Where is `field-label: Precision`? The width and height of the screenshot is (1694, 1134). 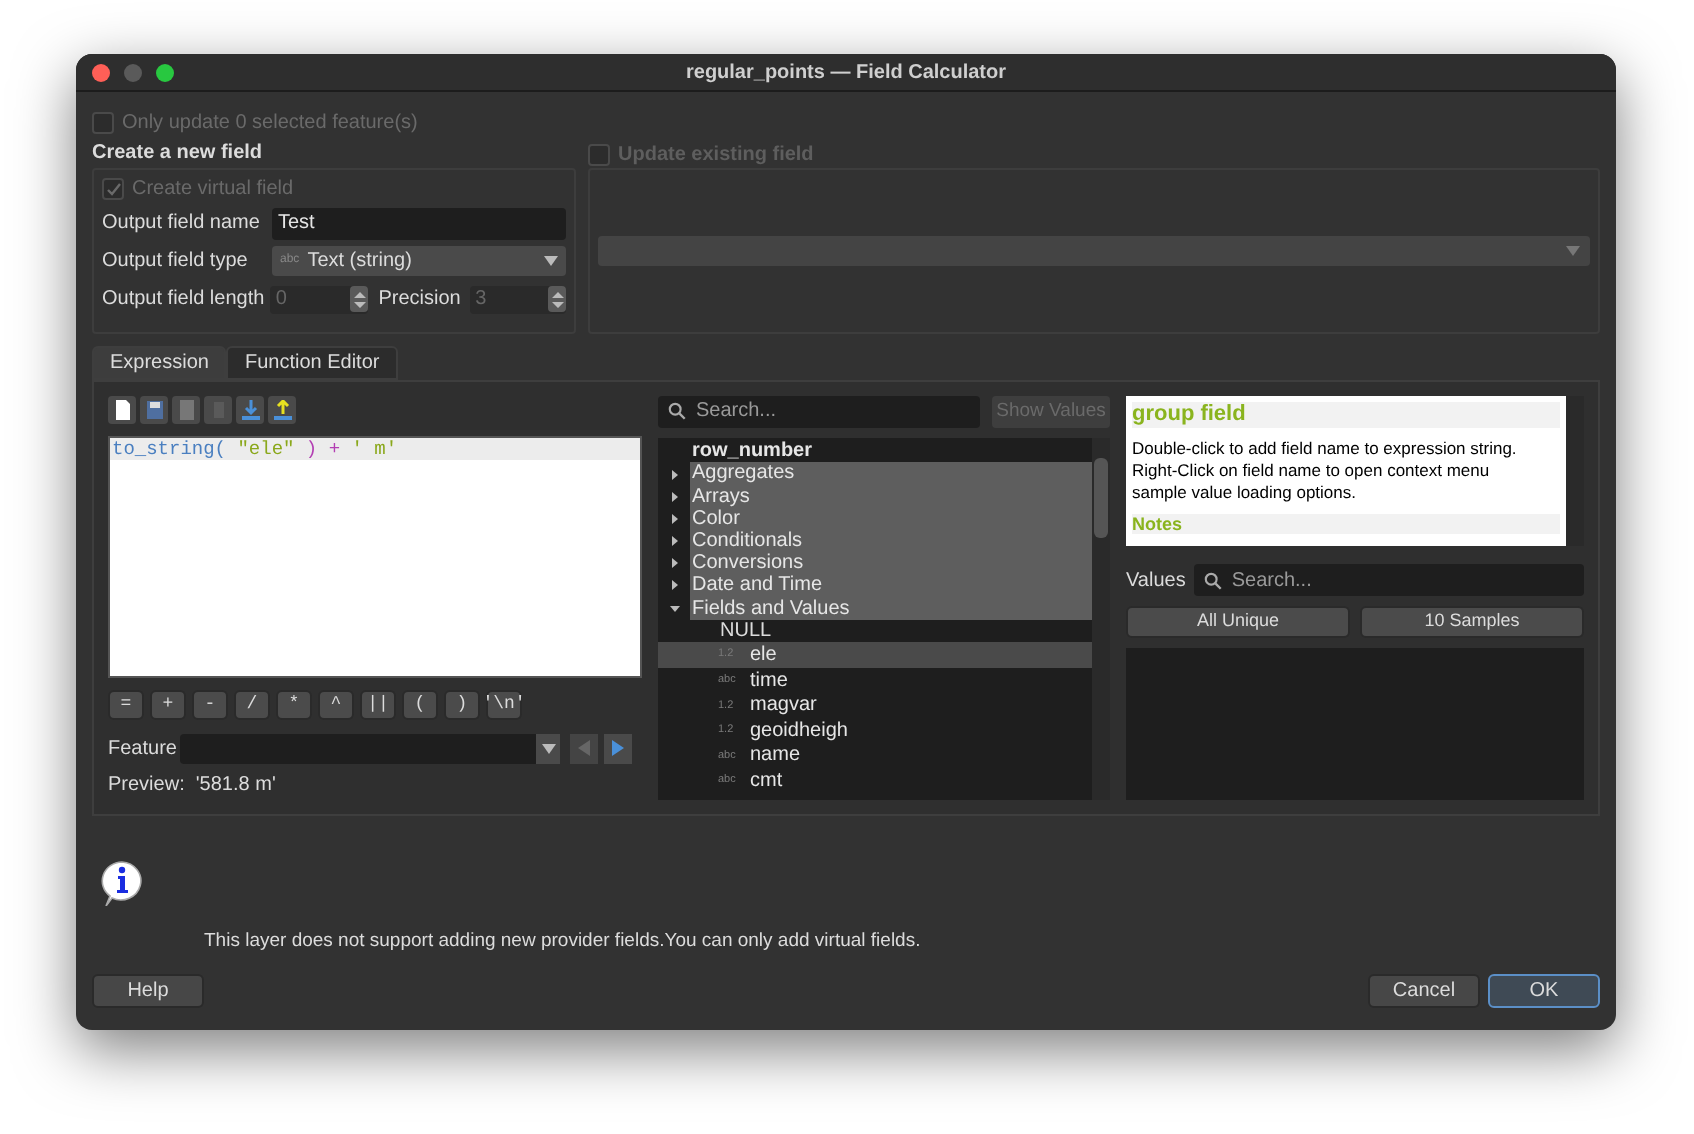 field-label: Precision is located at coordinates (420, 300).